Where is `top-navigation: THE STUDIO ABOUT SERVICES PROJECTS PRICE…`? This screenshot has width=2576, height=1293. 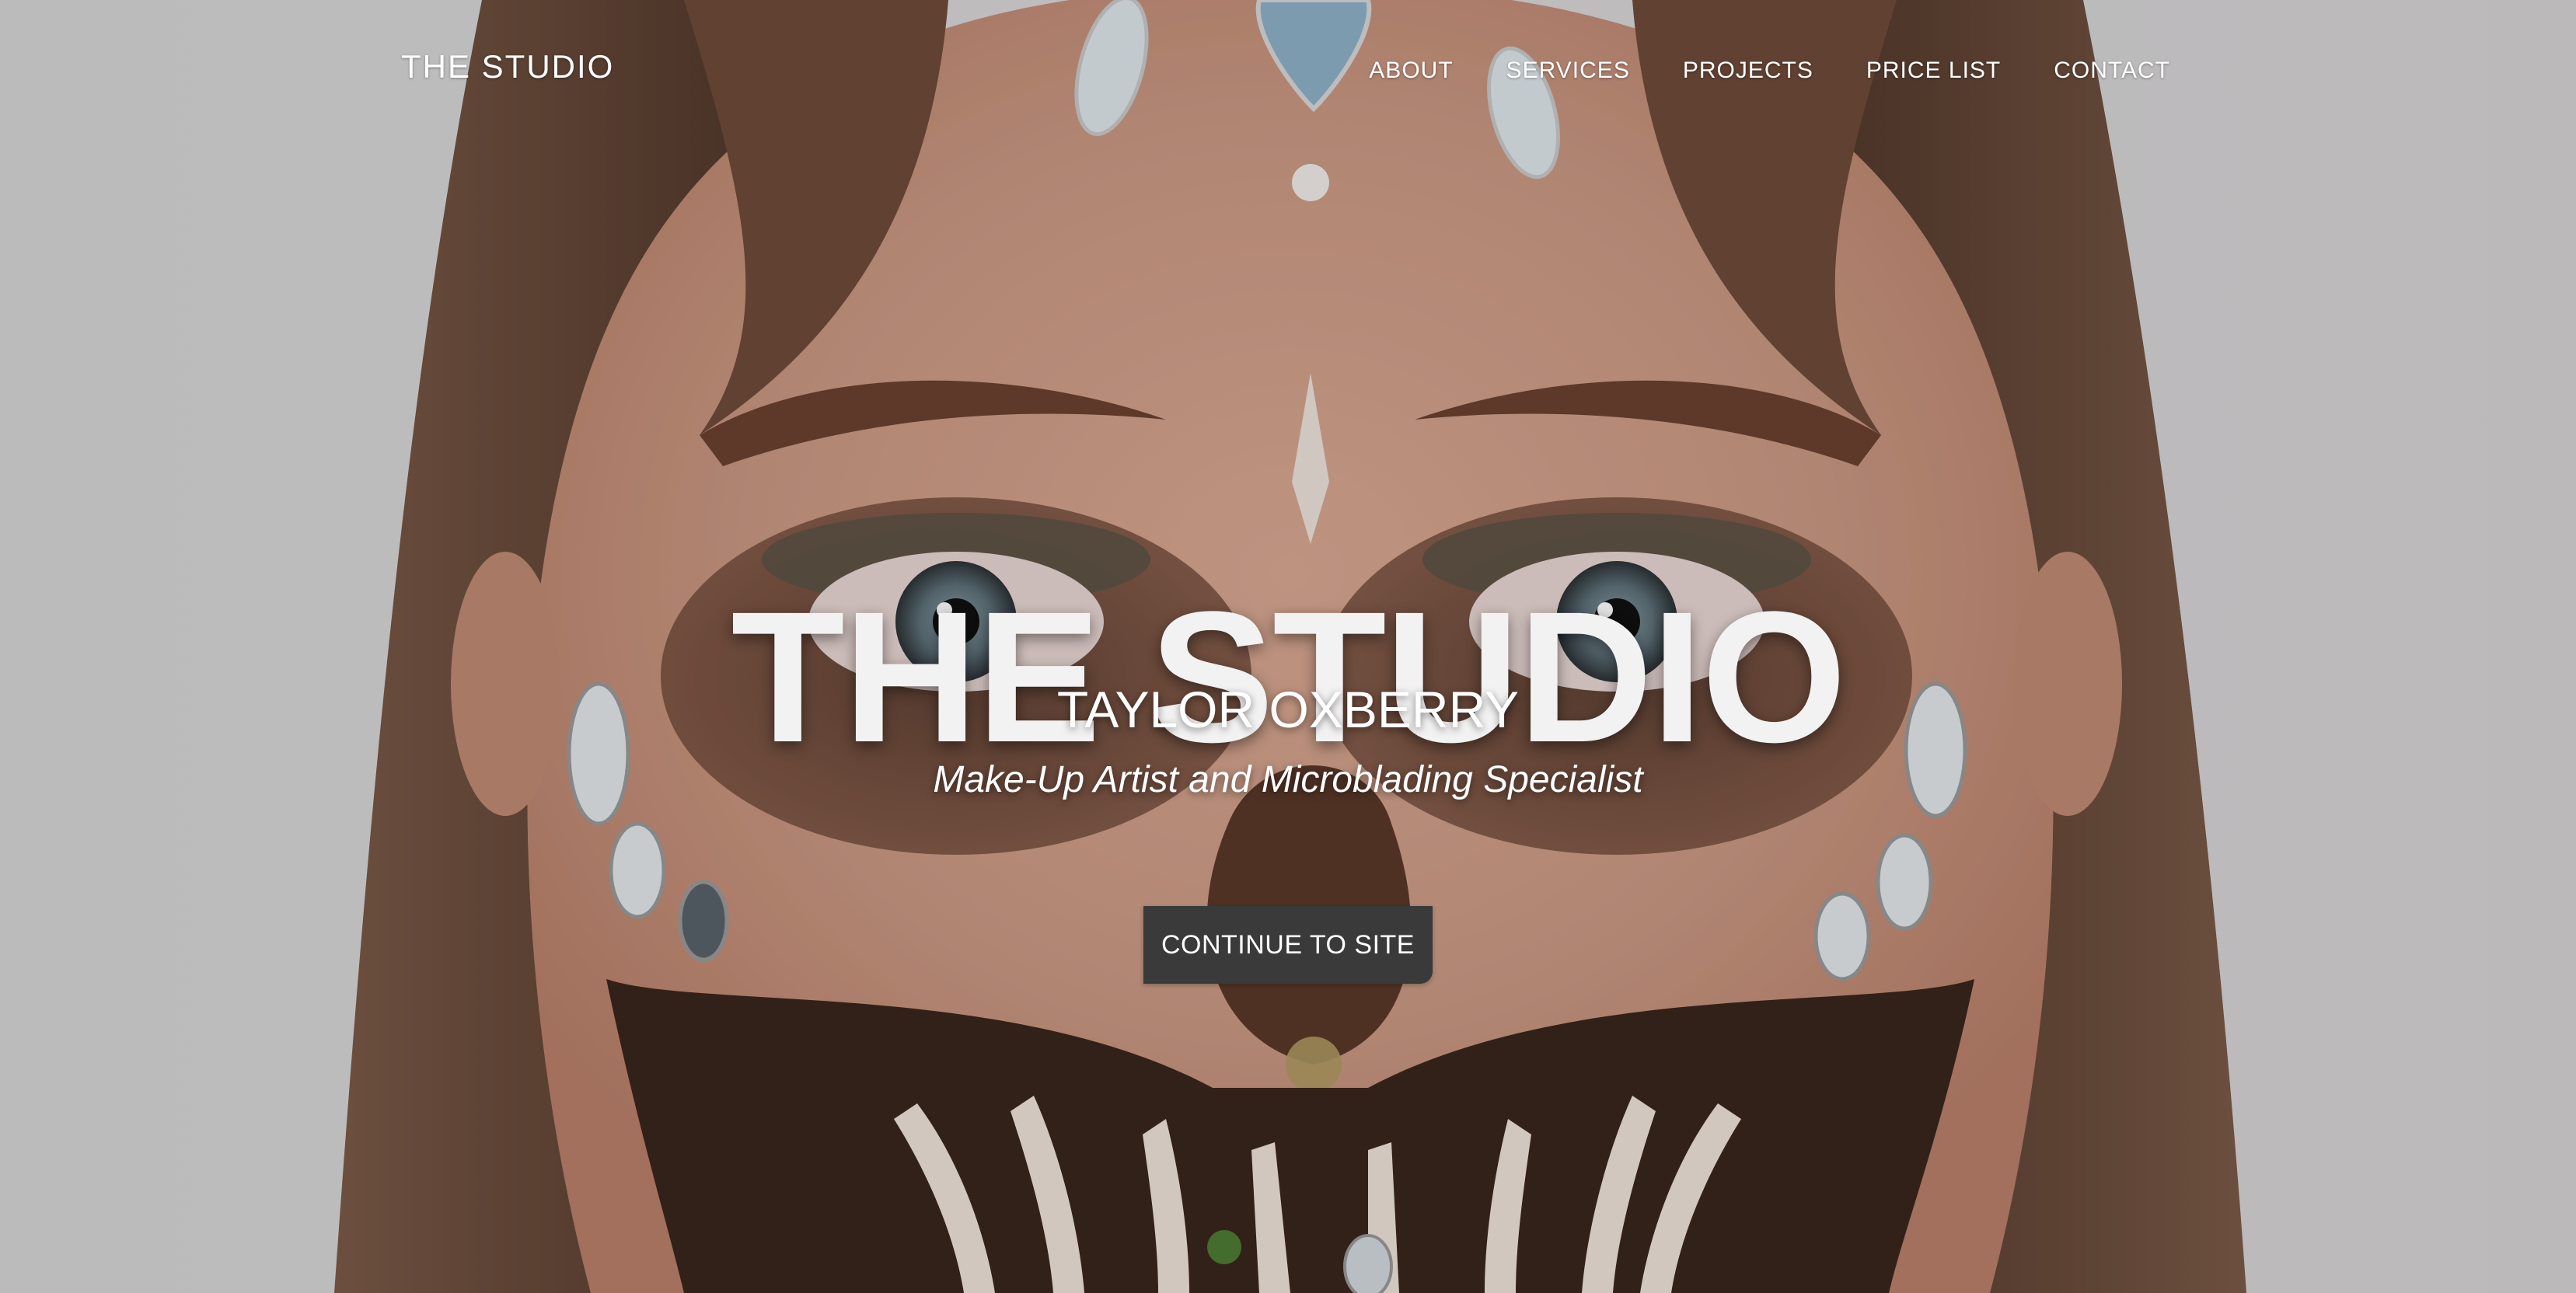 top-navigation: THE STUDIO ABOUT SERVICES PROJECTS PRICE… is located at coordinates (1288, 70).